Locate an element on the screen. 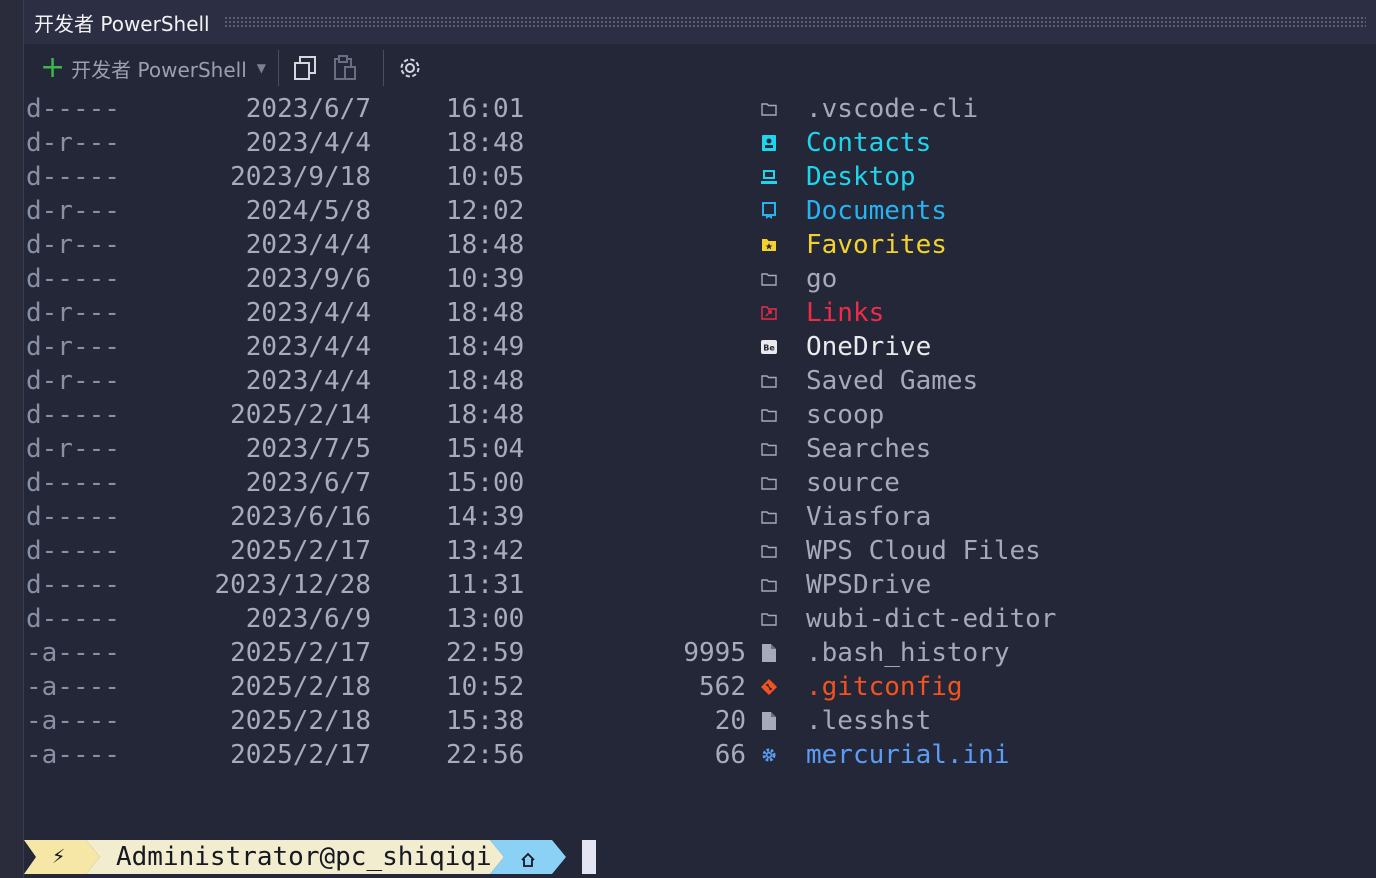  last-write-time: 22:59 is located at coordinates (485, 653).